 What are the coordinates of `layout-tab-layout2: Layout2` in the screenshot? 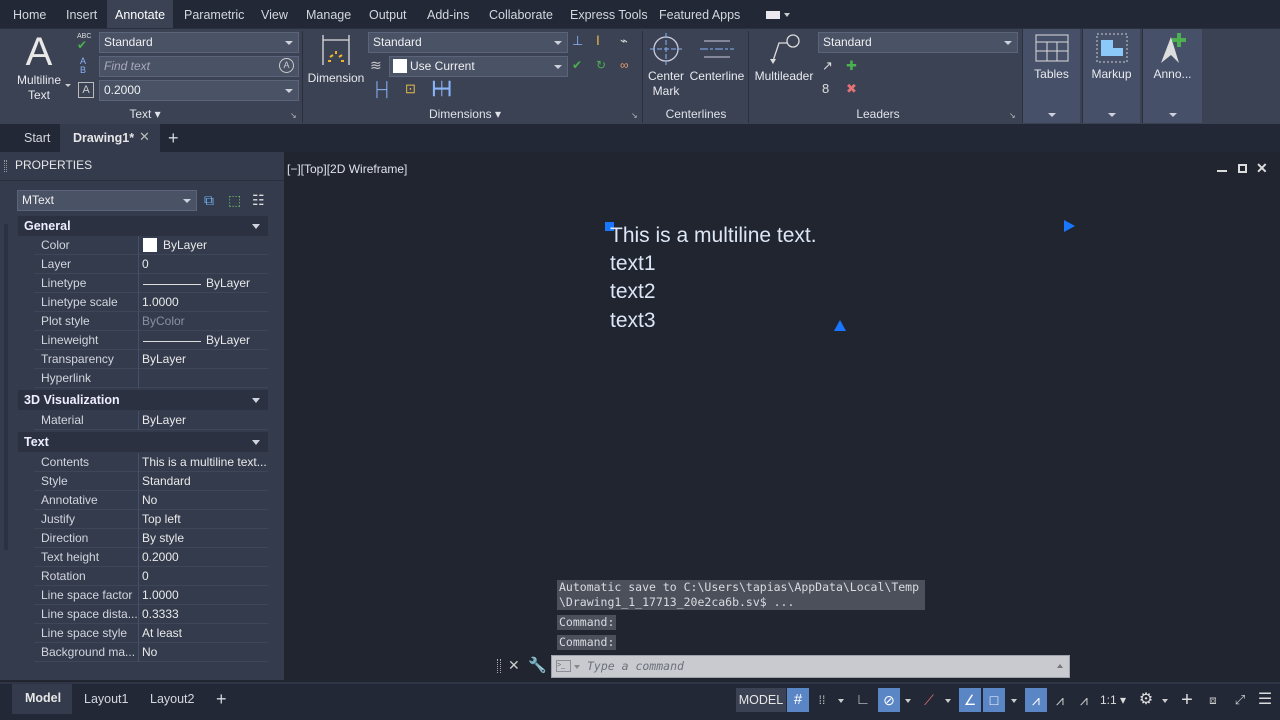 It's located at (172, 699).